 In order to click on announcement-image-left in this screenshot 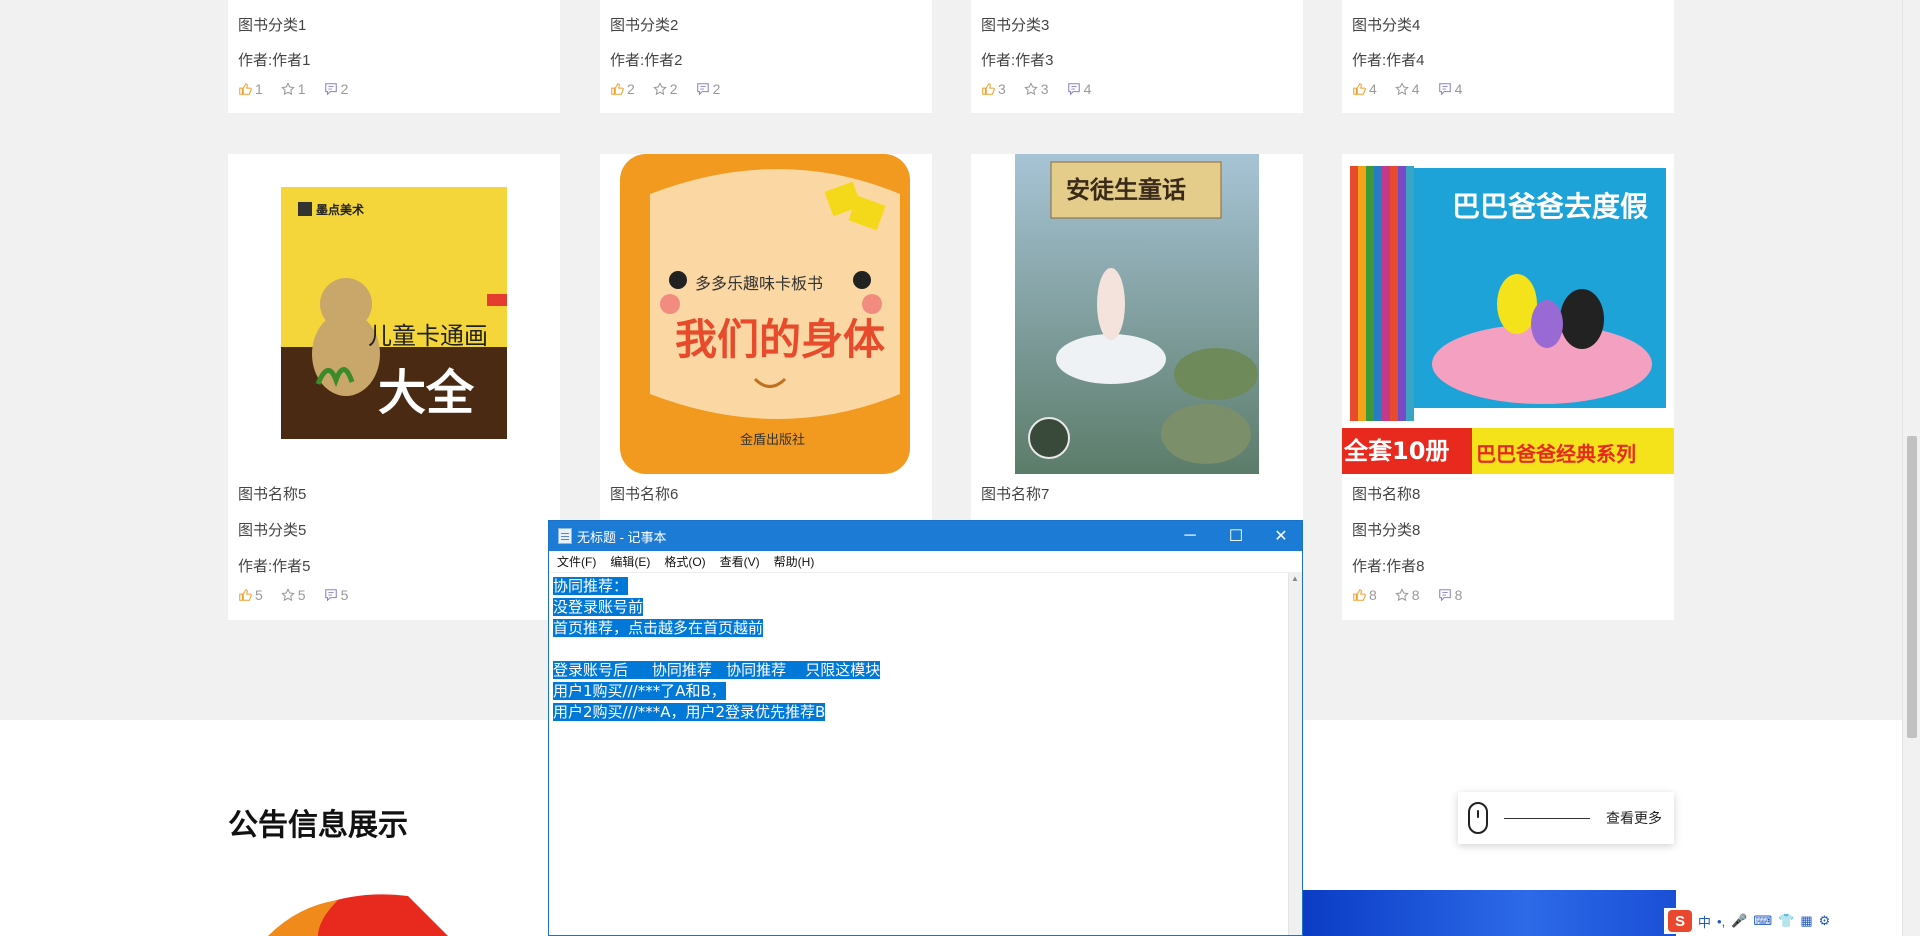, I will do `click(388, 912)`.